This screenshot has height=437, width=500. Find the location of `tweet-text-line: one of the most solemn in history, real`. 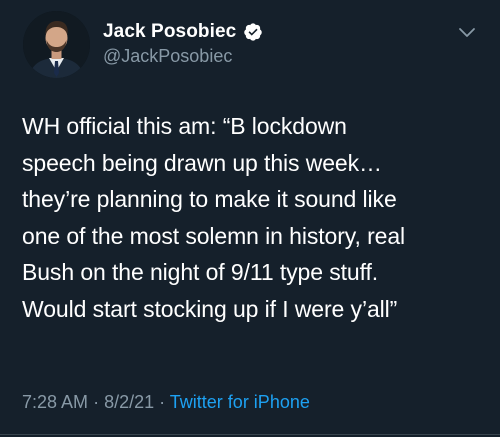

tweet-text-line: one of the most solemn in history, real is located at coordinates (214, 235).